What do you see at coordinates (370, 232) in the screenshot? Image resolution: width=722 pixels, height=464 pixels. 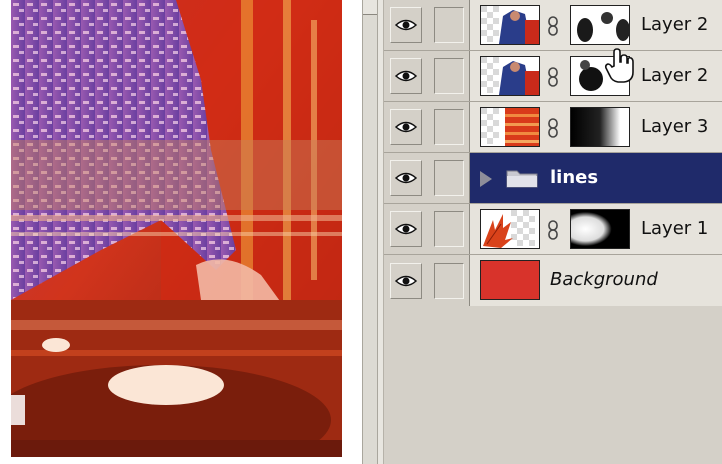 I see `panel-resize-strip` at bounding box center [370, 232].